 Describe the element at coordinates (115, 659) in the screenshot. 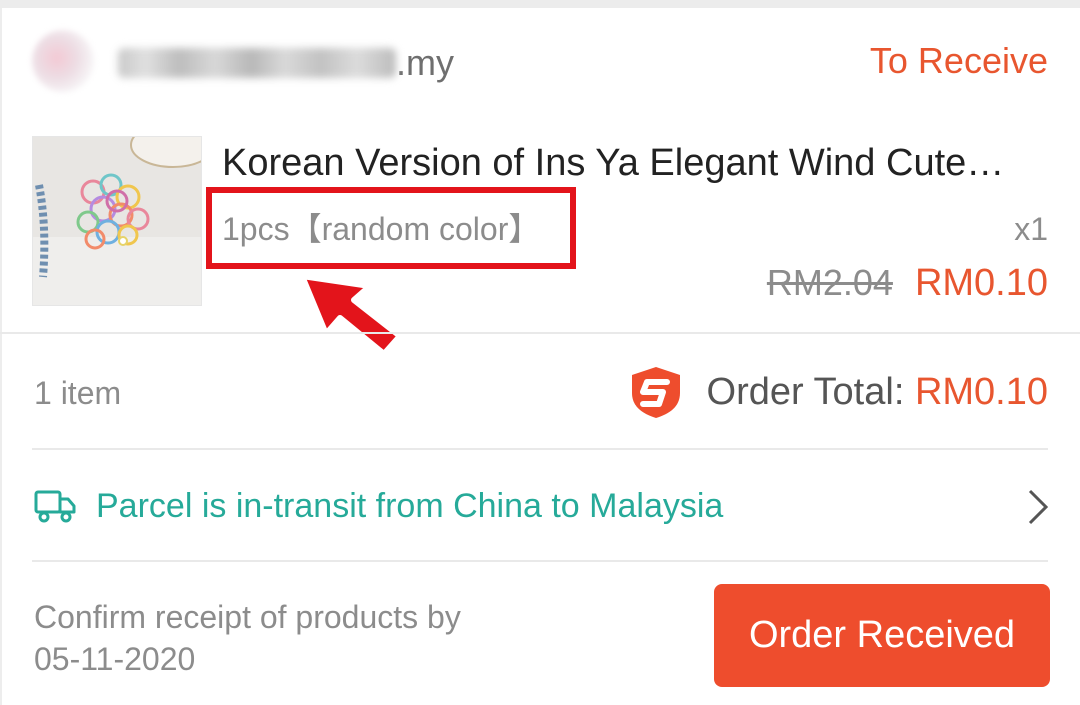

I see `confirm-receipt-date: 05-11-2020` at that location.